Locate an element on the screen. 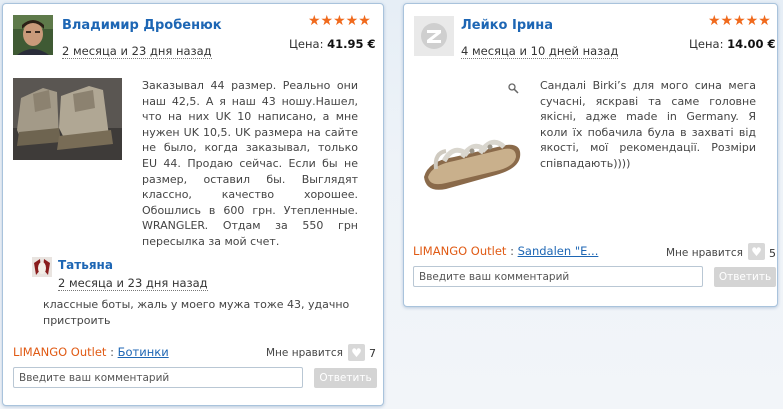  z-logo-icon is located at coordinates (434, 36).